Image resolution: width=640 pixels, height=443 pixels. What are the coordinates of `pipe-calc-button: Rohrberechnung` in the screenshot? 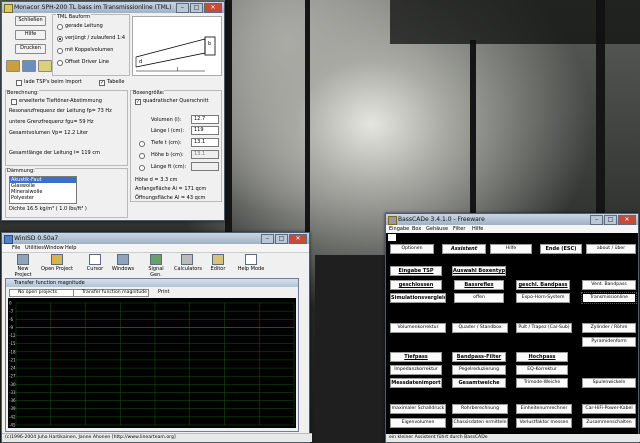 It's located at (480, 409).